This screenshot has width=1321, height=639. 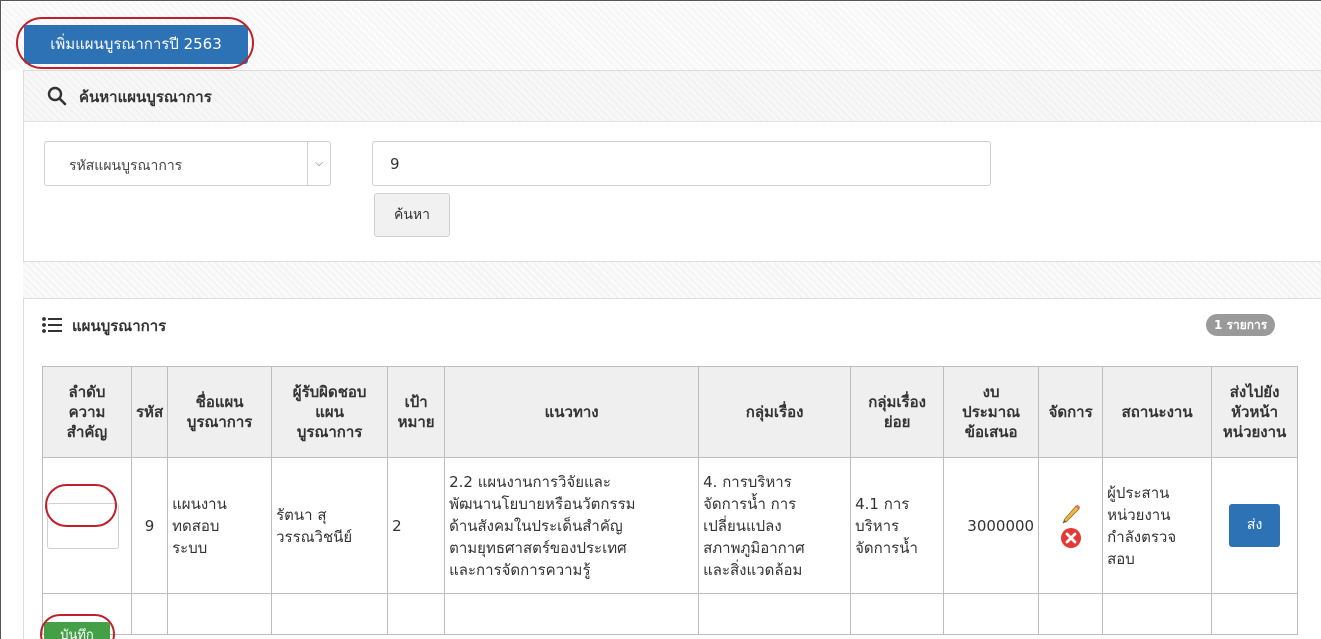 What do you see at coordinates (753, 569) in the screenshot?
I see `cell-line: และสิ่งแวดล้อม` at bounding box center [753, 569].